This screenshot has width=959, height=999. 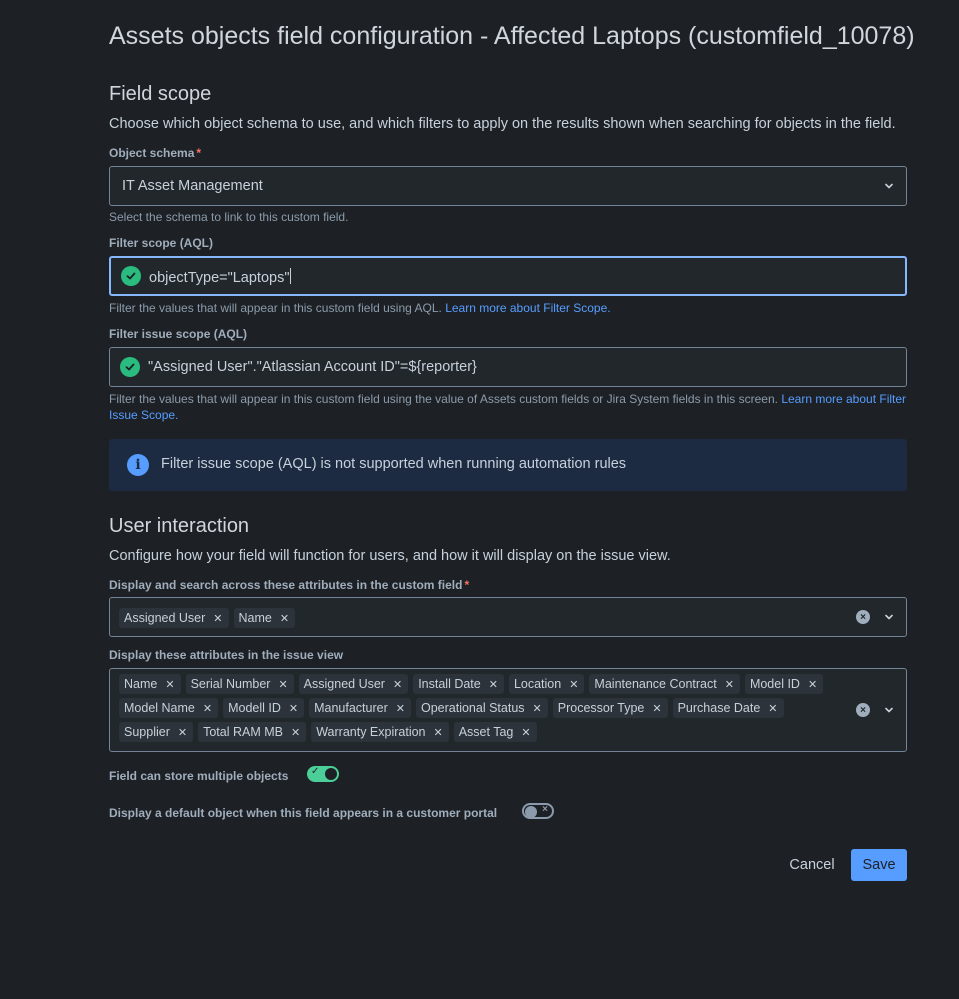 What do you see at coordinates (508, 186) in the screenshot?
I see `object-schema-select: IT Asset Management` at bounding box center [508, 186].